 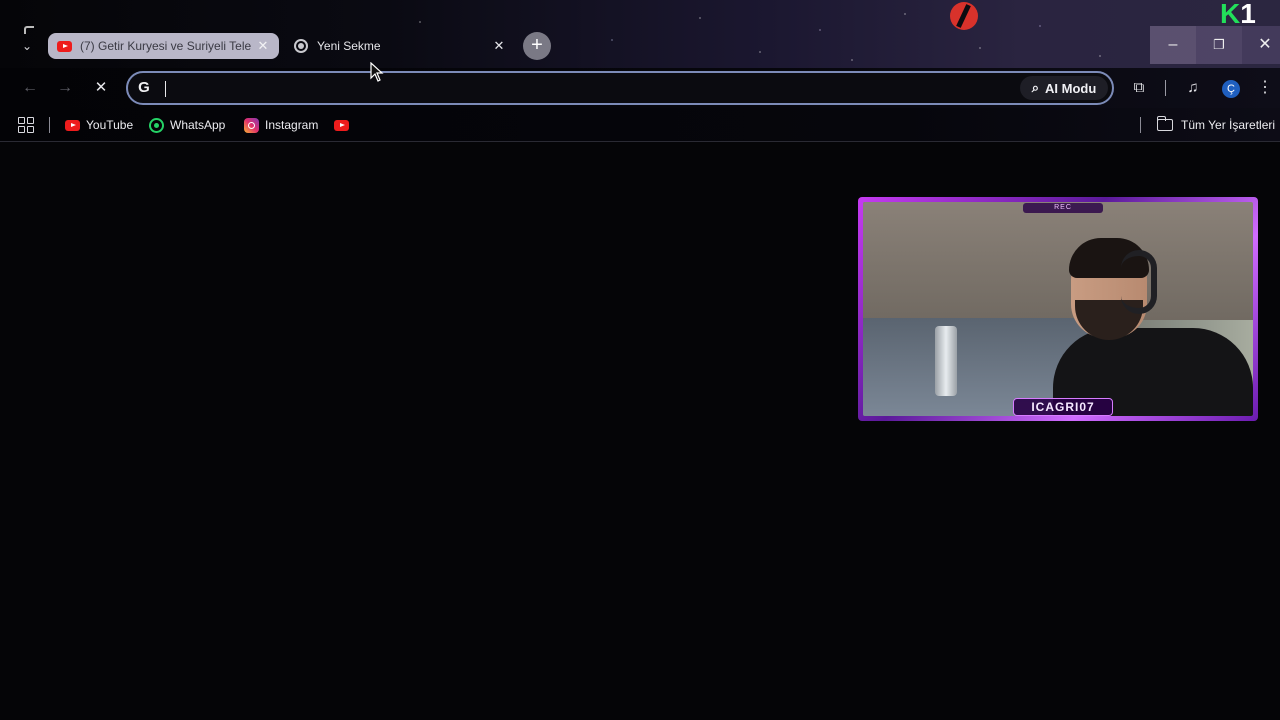 I want to click on ai-mode-label: AI Modu, so click(x=1071, y=88).